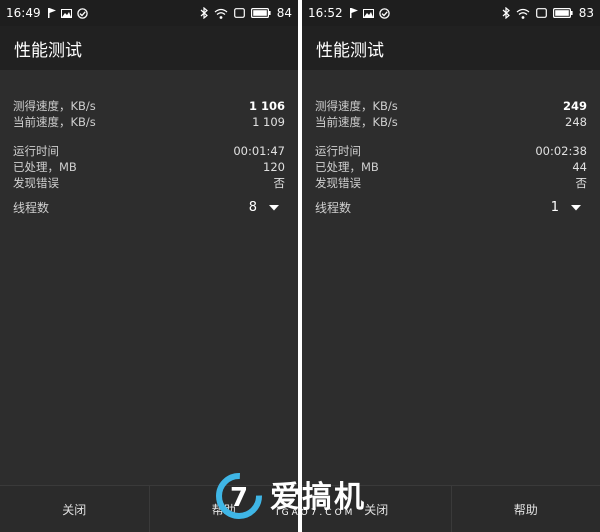 The width and height of the screenshot is (600, 532). What do you see at coordinates (149, 122) in the screenshot?
I see `current-speed-row: 当前速度，KB/s 1 109` at bounding box center [149, 122].